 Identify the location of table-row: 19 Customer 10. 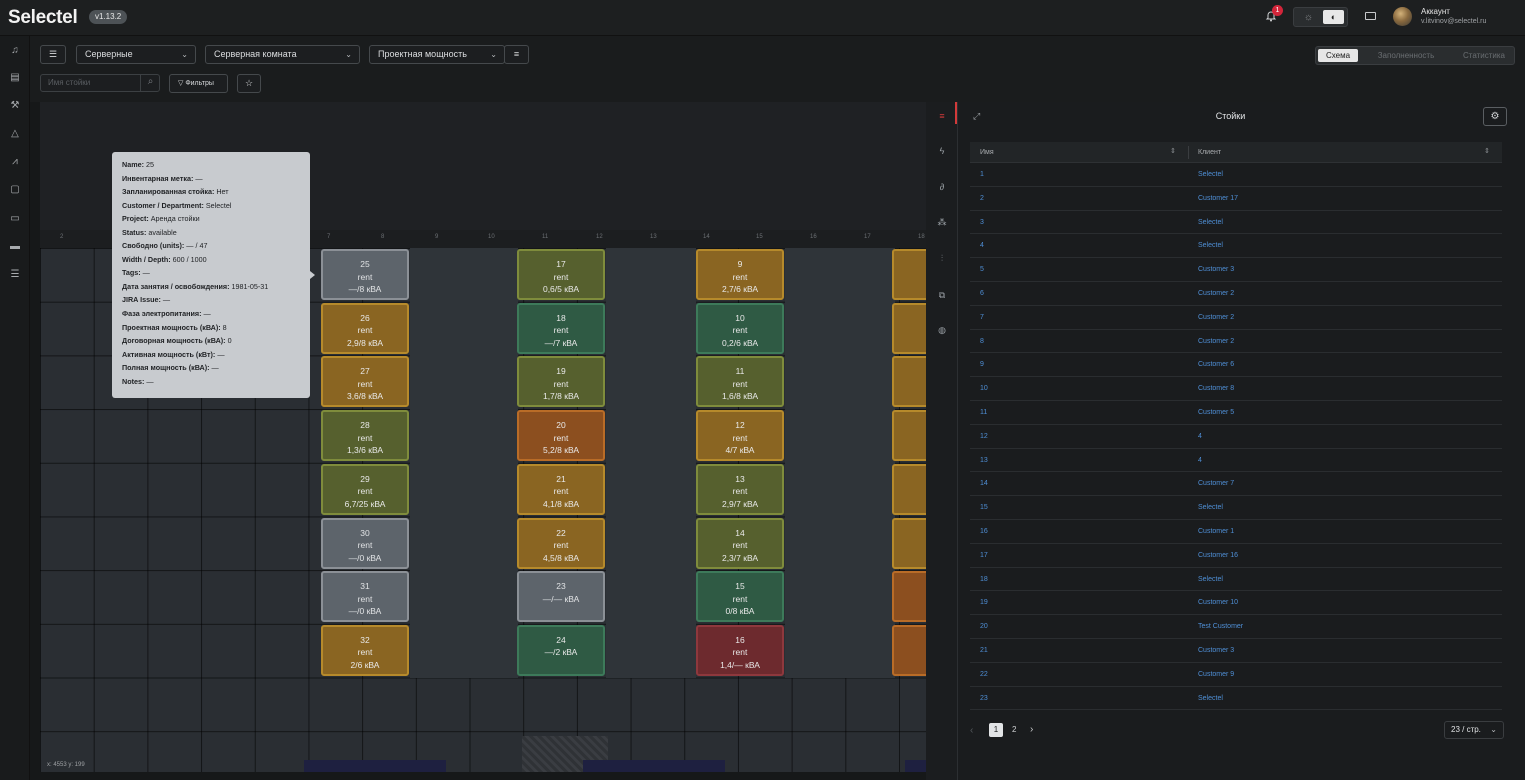
(1236, 603).